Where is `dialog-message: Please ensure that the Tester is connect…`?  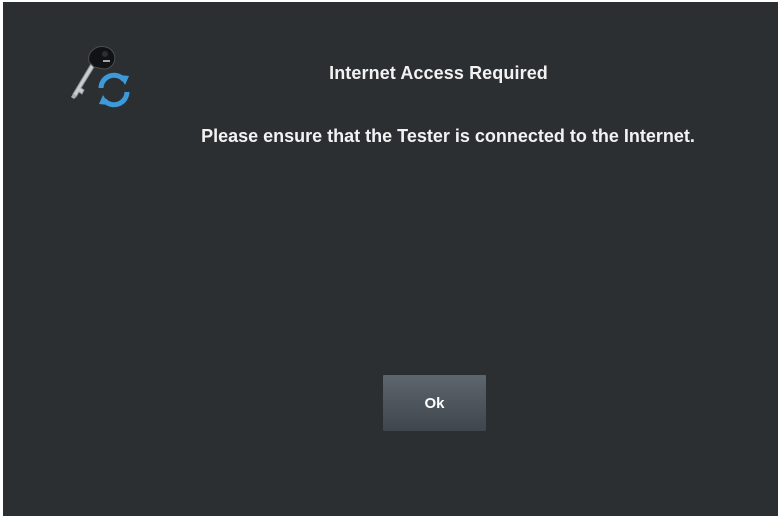 dialog-message: Please ensure that the Tester is connect… is located at coordinates (448, 136).